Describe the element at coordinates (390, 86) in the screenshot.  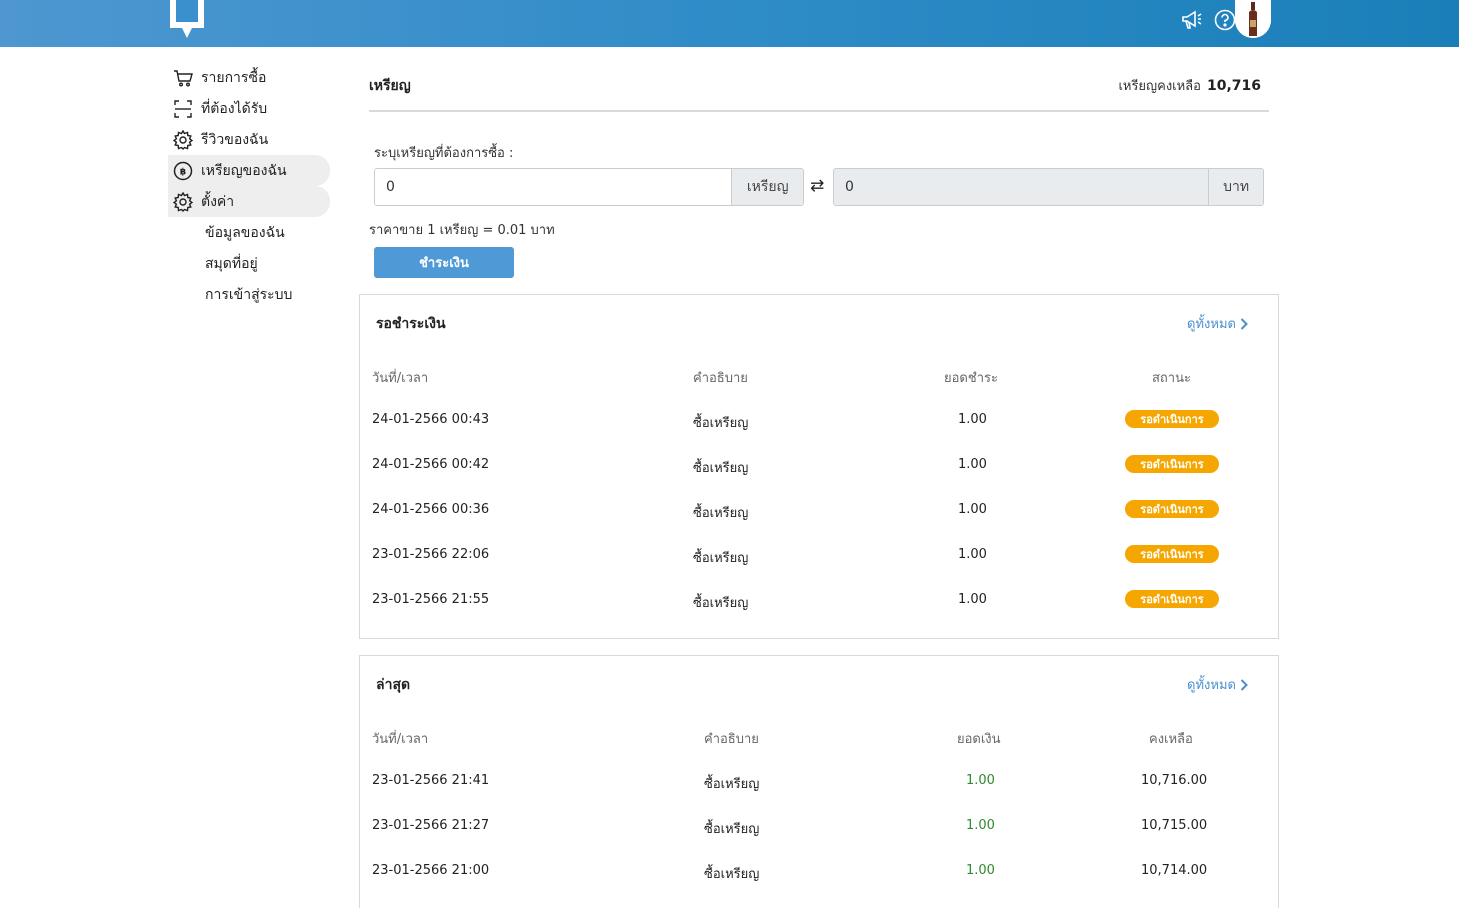
I see `page-title: เหรียญ` at that location.